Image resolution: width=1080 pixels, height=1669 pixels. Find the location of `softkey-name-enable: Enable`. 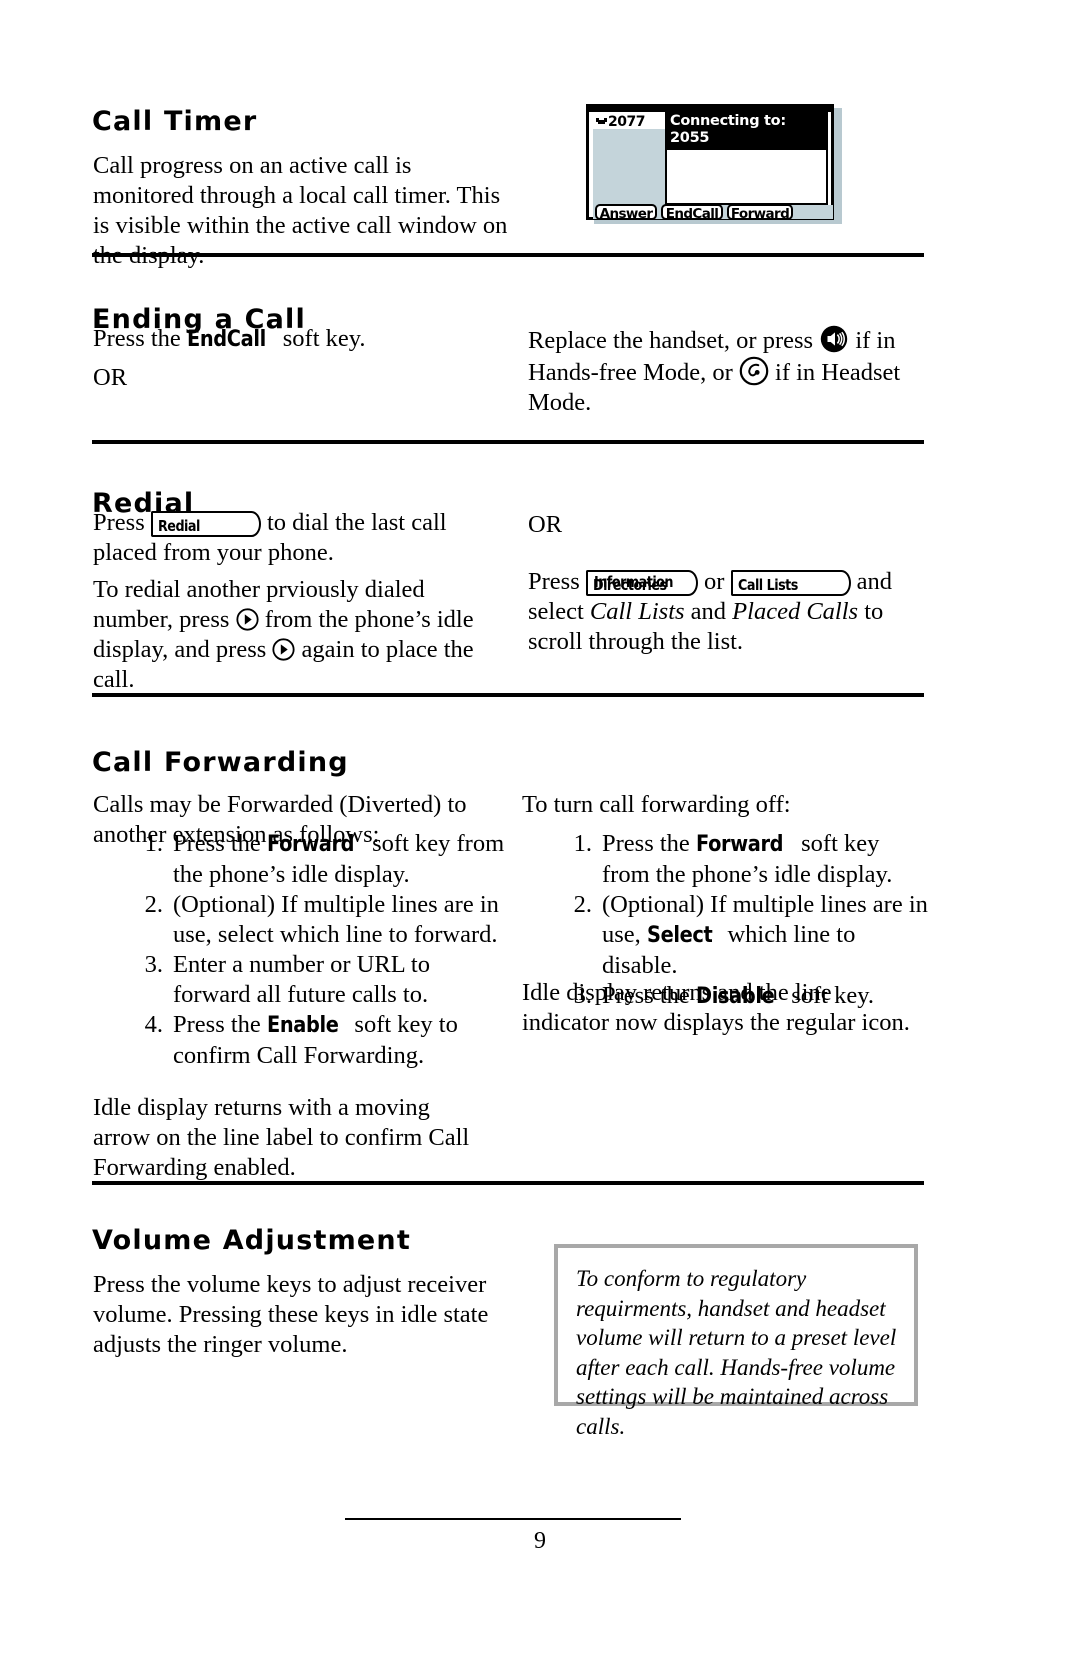

softkey-name-enable: Enable is located at coordinates (302, 1025).